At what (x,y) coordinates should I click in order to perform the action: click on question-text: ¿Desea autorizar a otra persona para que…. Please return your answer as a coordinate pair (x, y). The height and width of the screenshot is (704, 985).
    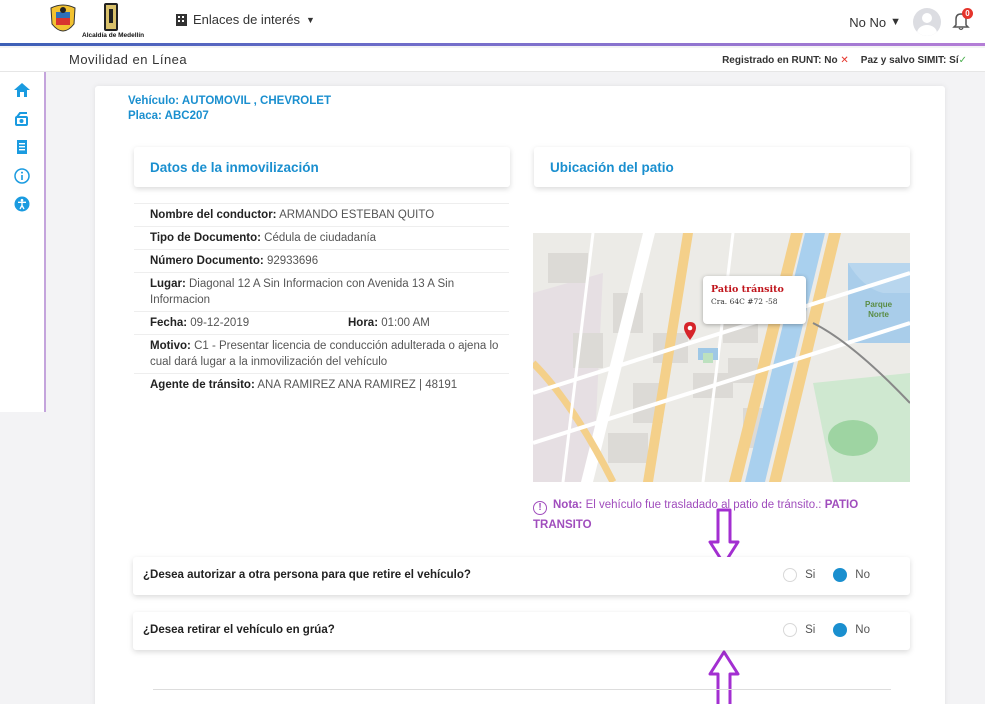
    Looking at the image, I should click on (307, 575).